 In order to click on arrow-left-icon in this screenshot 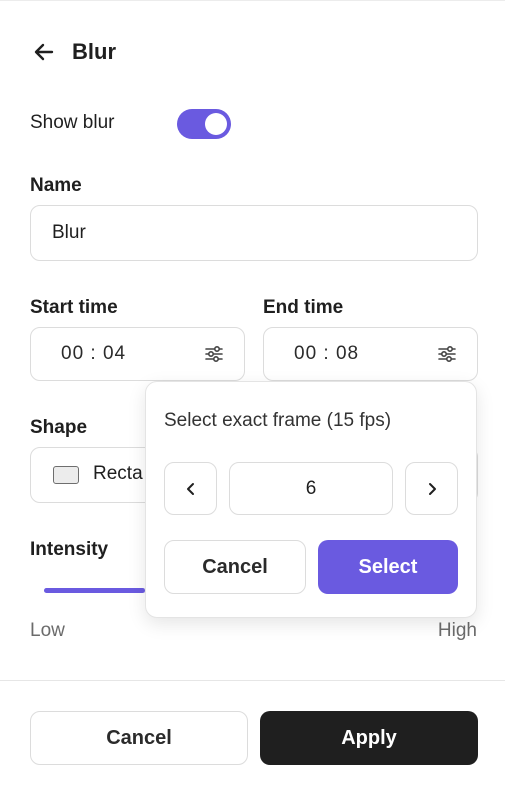, I will do `click(44, 52)`.